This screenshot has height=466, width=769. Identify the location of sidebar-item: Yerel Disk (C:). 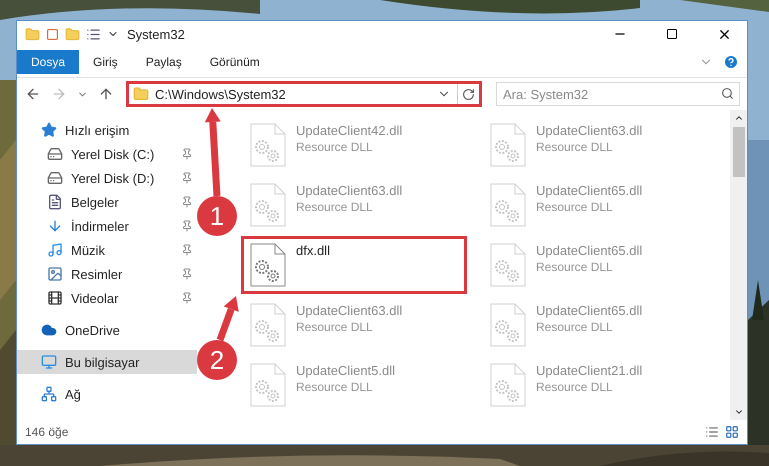
(107, 154).